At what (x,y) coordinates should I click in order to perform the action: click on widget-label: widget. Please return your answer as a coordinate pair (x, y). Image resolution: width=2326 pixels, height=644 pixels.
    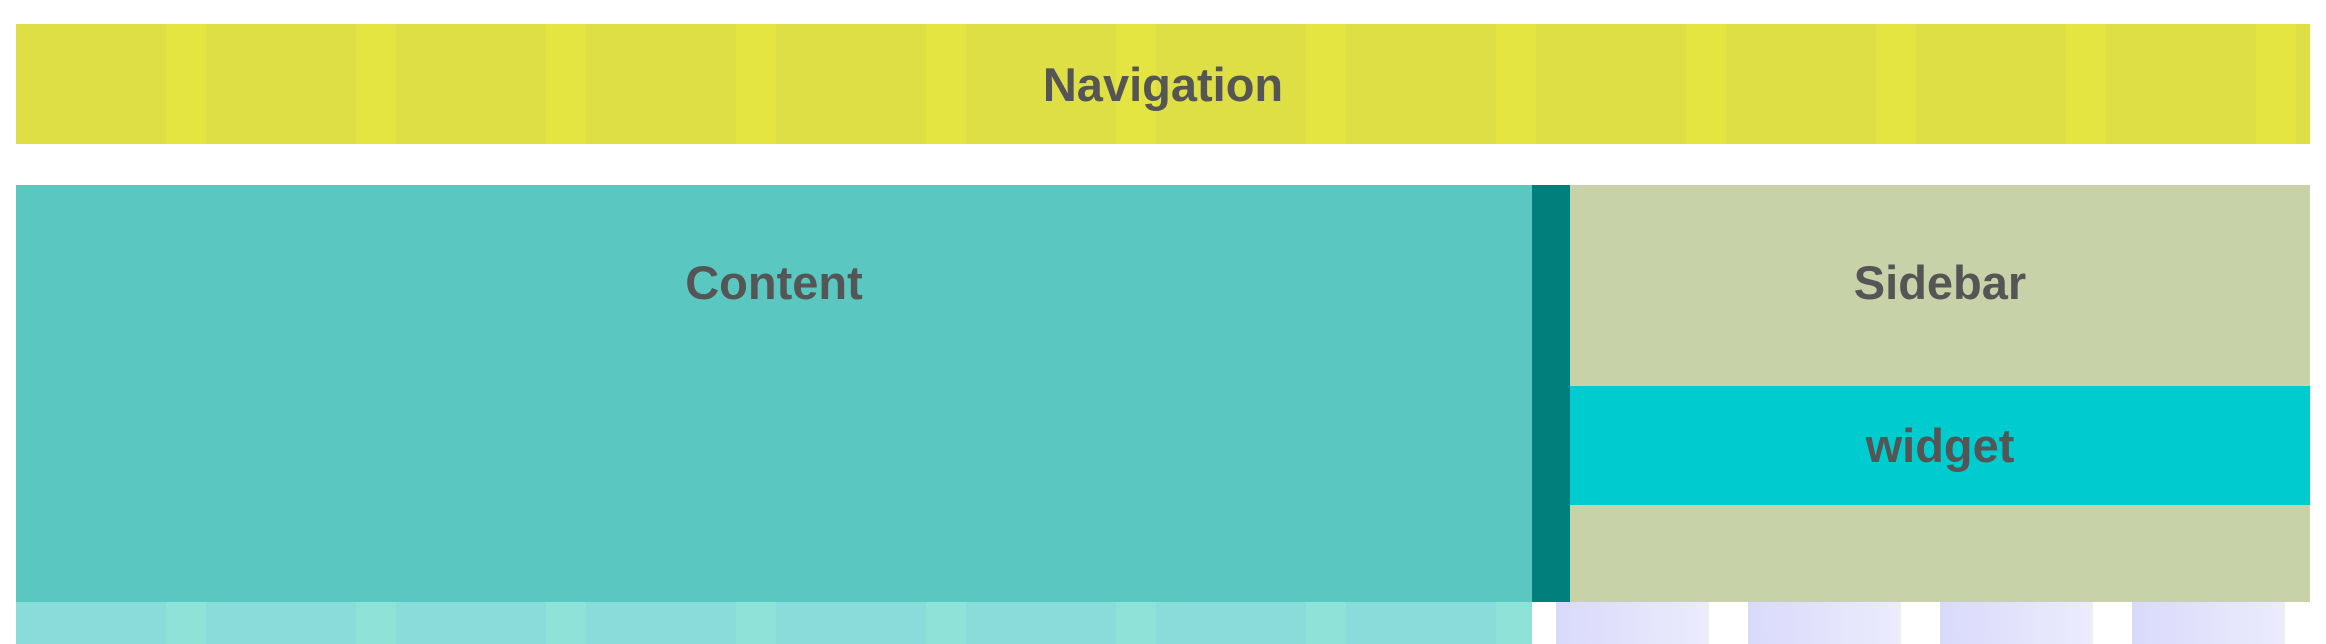
    Looking at the image, I should click on (1940, 445).